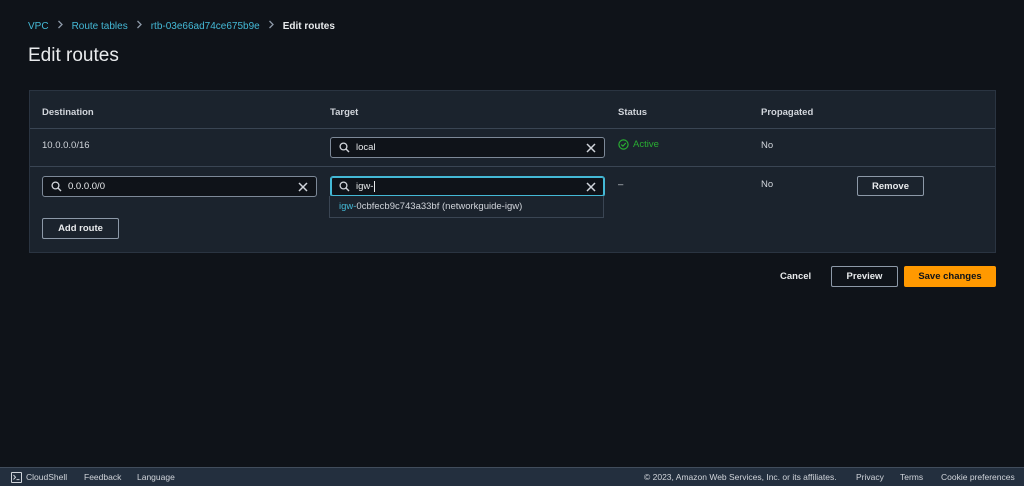  Describe the element at coordinates (767, 145) in the screenshot. I see `row1-propagated: No` at that location.